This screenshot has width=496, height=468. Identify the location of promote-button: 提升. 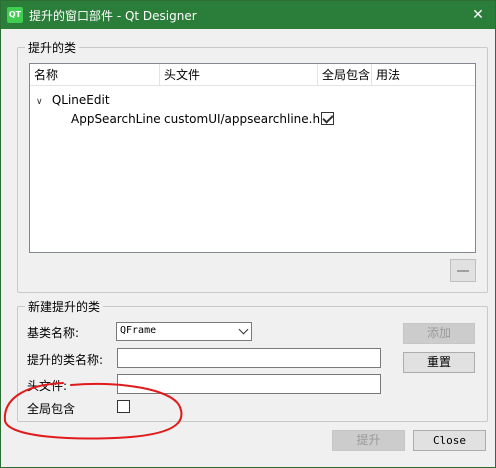
(368, 440).